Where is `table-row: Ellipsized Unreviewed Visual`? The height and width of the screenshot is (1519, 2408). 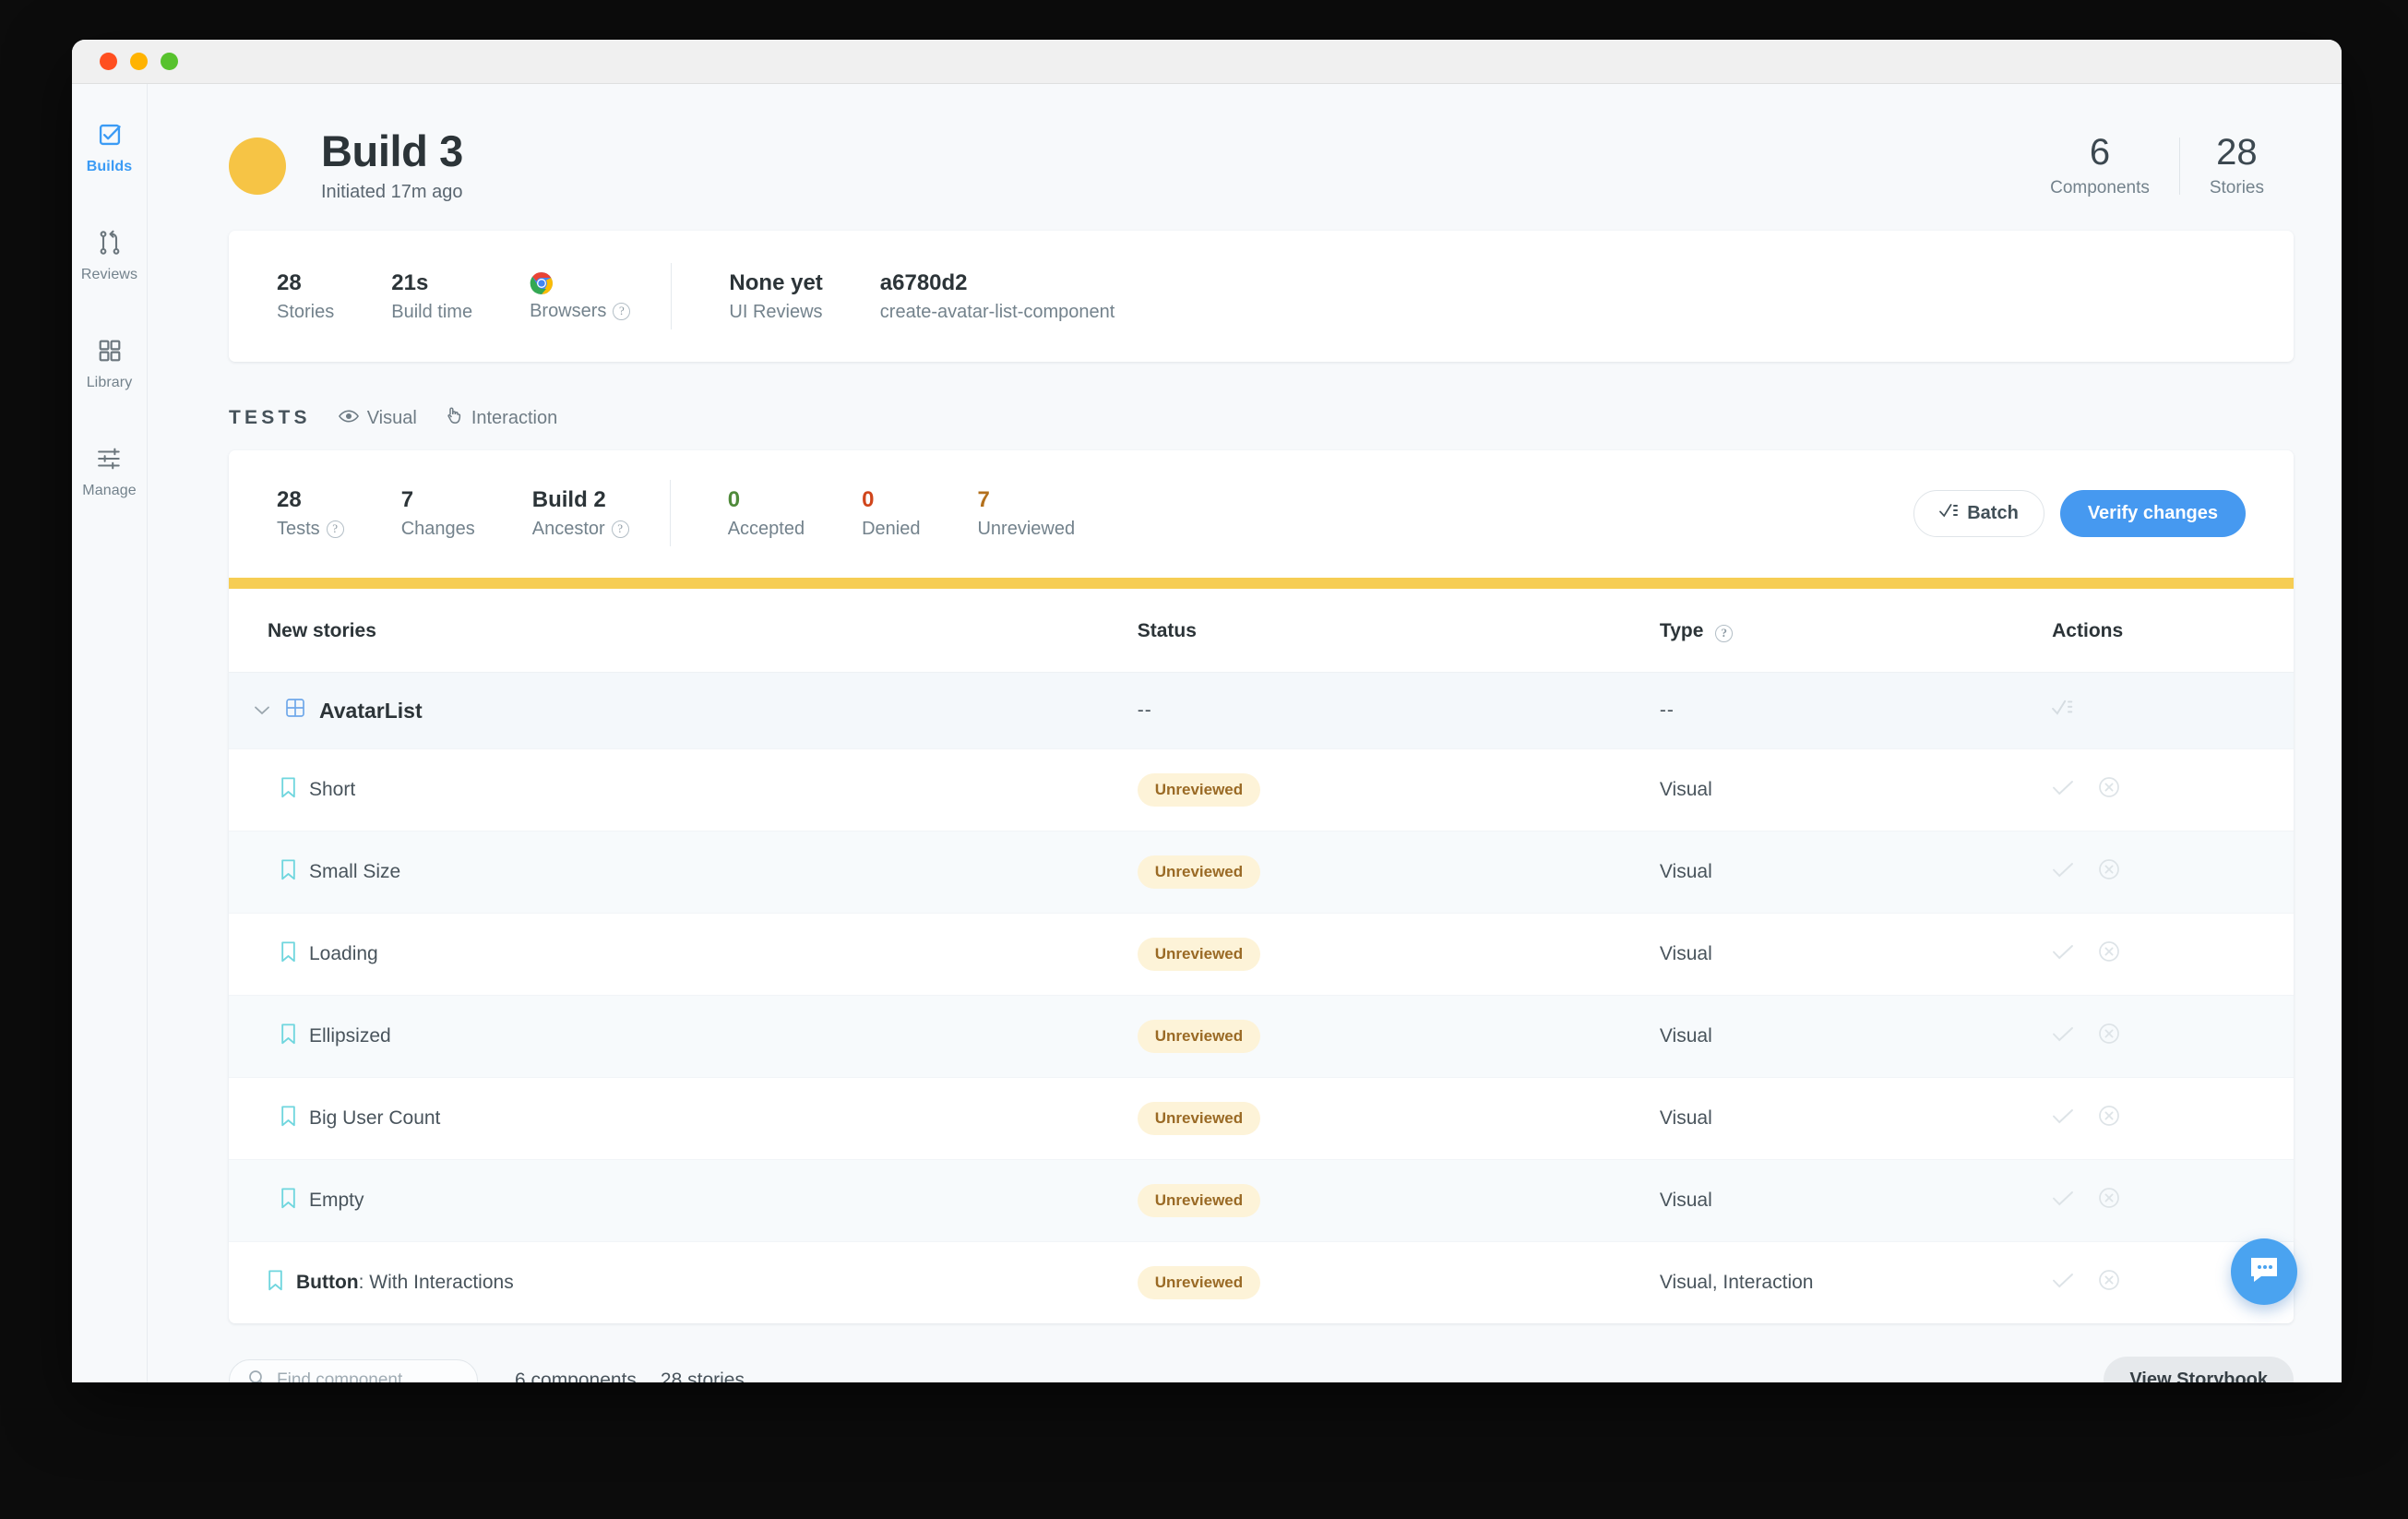
table-row: Ellipsized Unreviewed Visual is located at coordinates (1261, 1037).